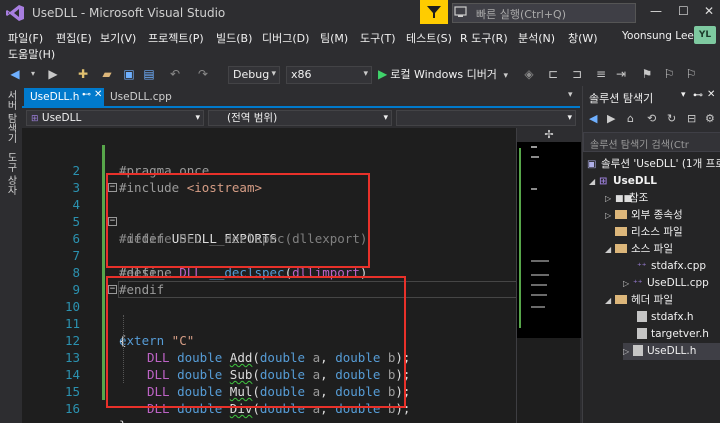 This screenshot has width=720, height=423. I want to click on format-icon: ≡, so click(601, 74).